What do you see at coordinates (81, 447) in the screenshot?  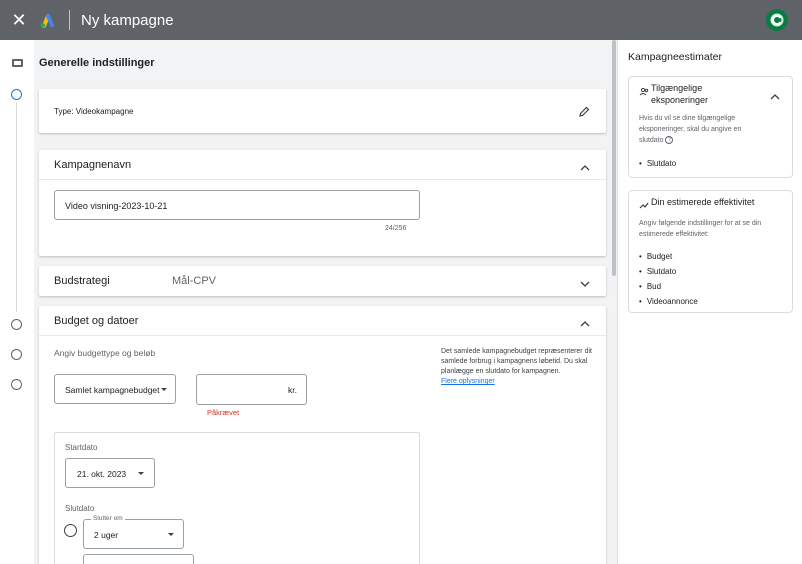 I see `start-date-label: Startdato` at bounding box center [81, 447].